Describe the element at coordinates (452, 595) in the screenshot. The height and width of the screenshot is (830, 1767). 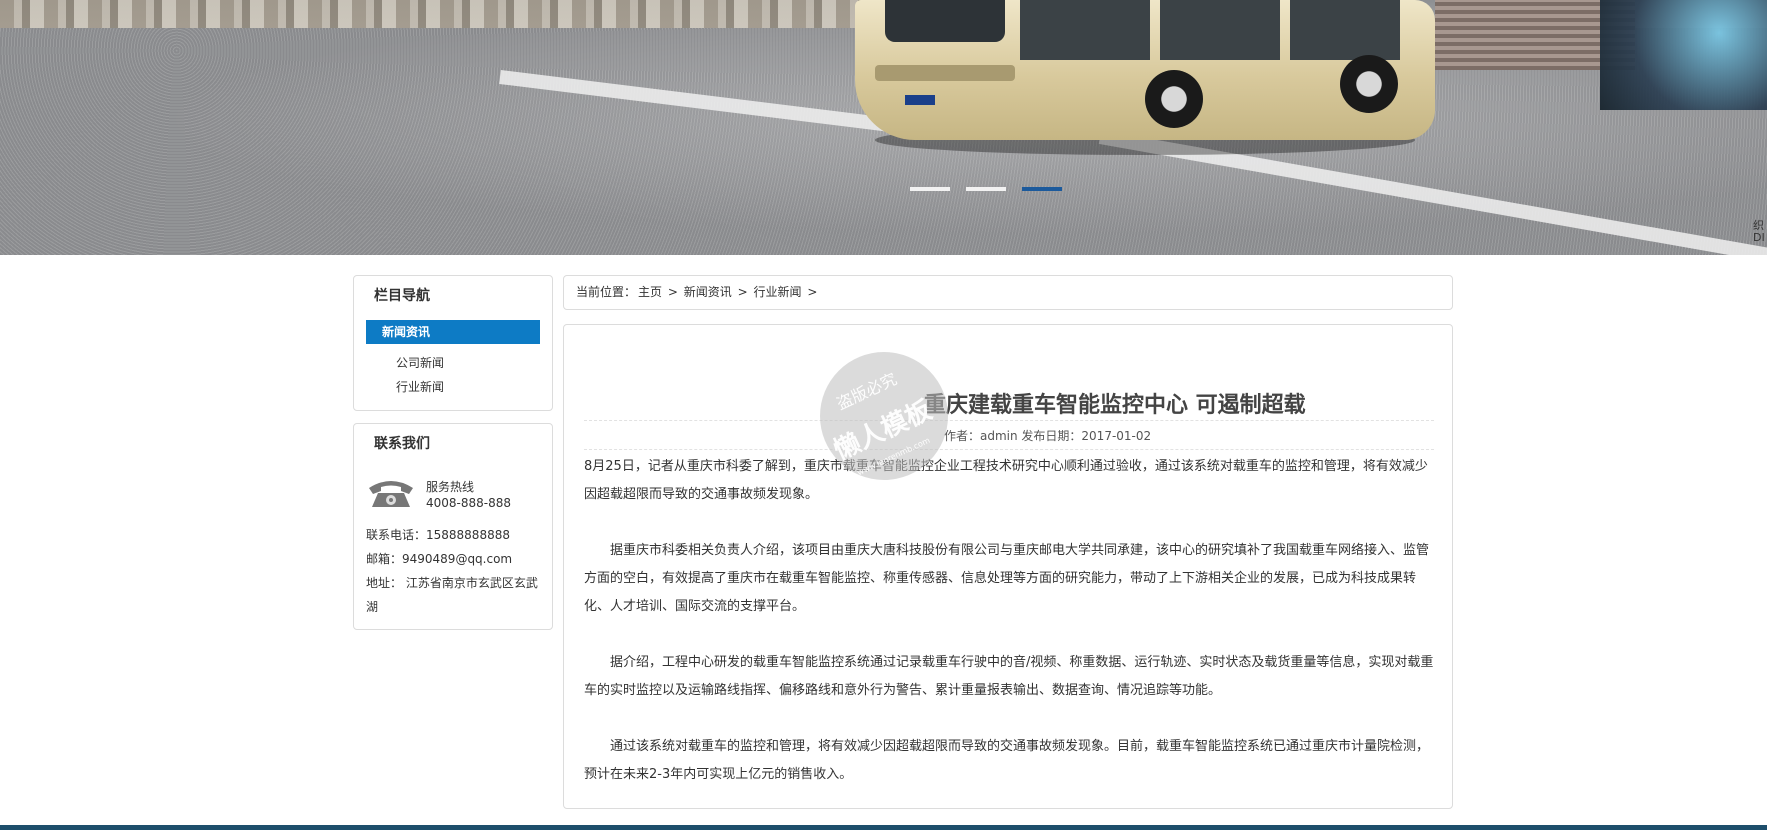
I see `contact-address: 地址： 江苏省南京市玄武区玄武湖` at that location.